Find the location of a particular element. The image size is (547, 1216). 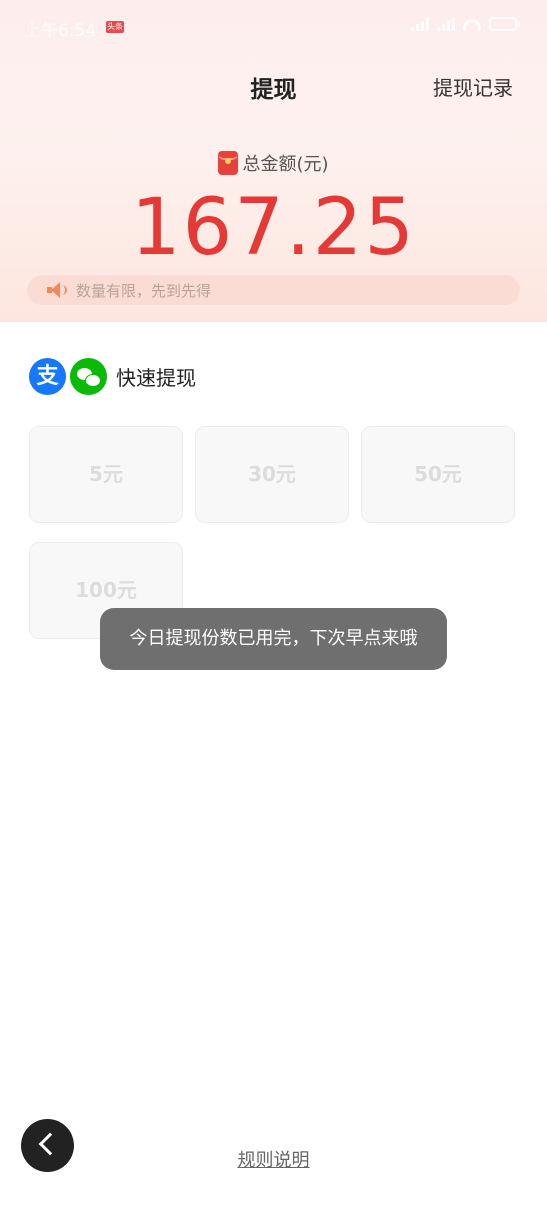

withdraw-option-5: 5元 is located at coordinates (106, 474).